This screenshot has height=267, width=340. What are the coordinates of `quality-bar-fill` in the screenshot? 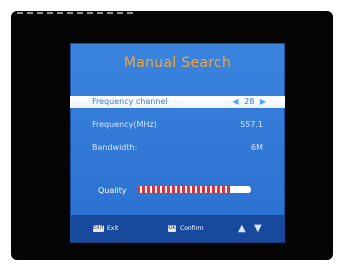 It's located at (184, 189).